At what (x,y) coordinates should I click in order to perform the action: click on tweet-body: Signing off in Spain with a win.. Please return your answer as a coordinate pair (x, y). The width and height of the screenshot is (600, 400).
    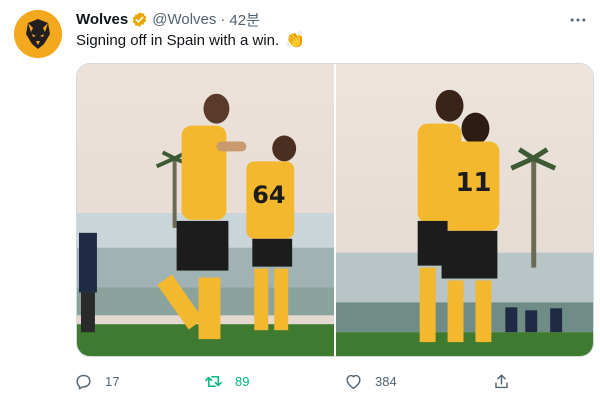
    Looking at the image, I should click on (178, 40).